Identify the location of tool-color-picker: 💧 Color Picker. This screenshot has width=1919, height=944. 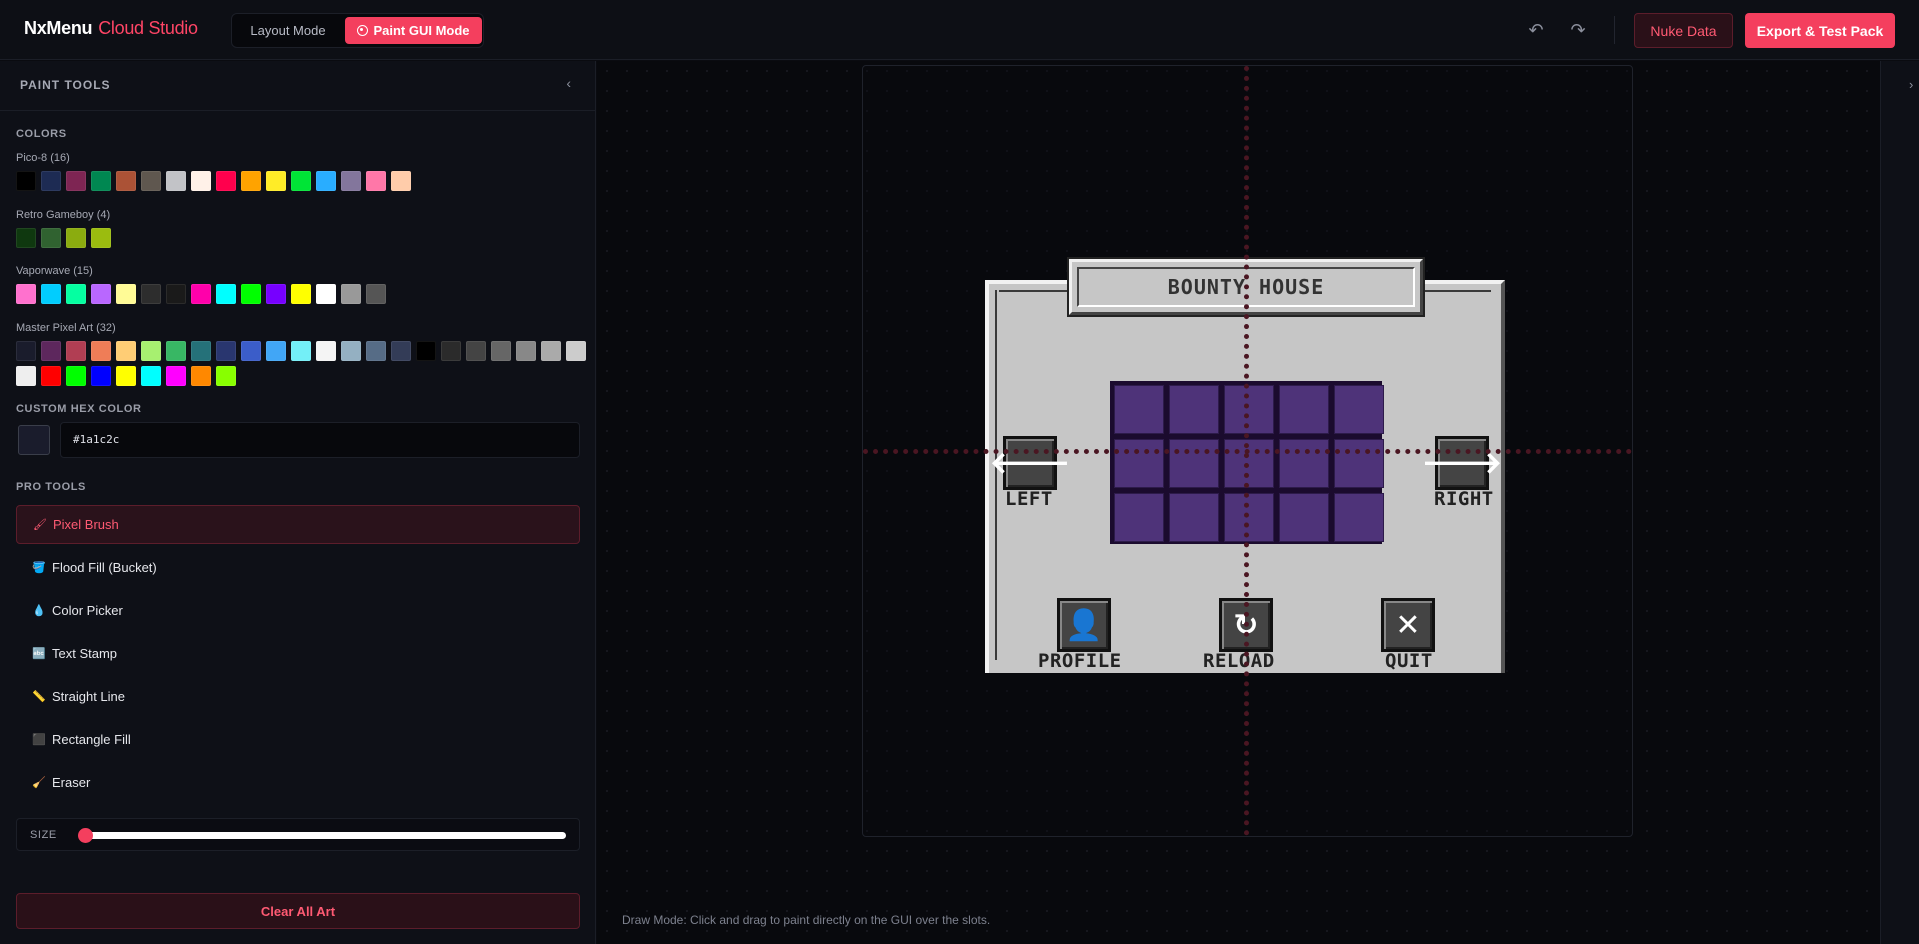
(298, 610).